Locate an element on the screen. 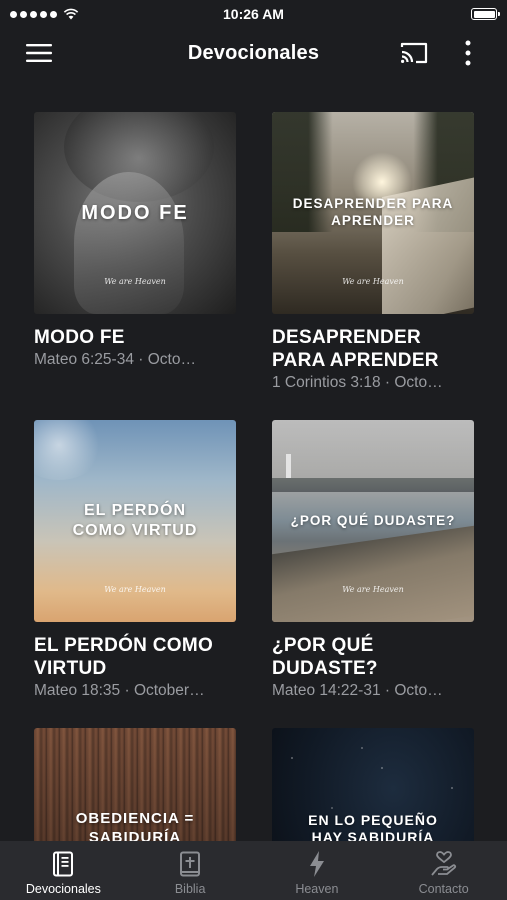 Image resolution: width=507 pixels, height=900 pixels. wifi-icon is located at coordinates (71, 14).